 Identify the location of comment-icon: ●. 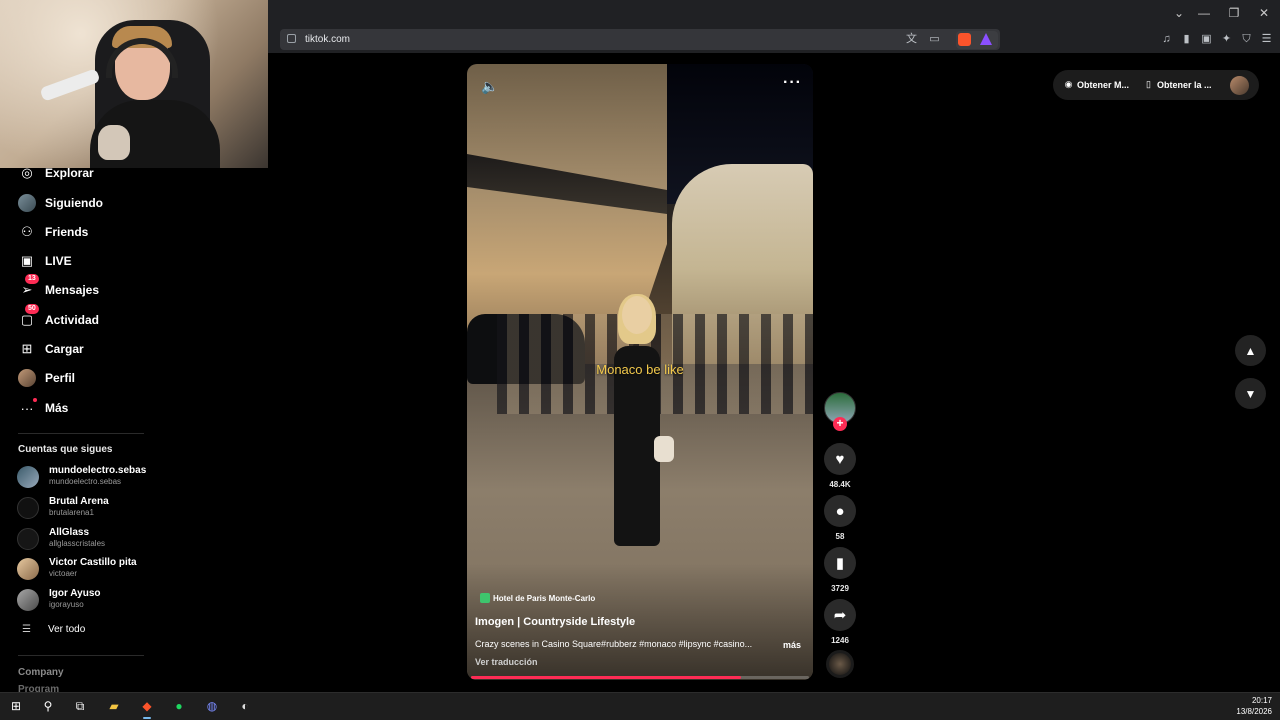
(840, 511).